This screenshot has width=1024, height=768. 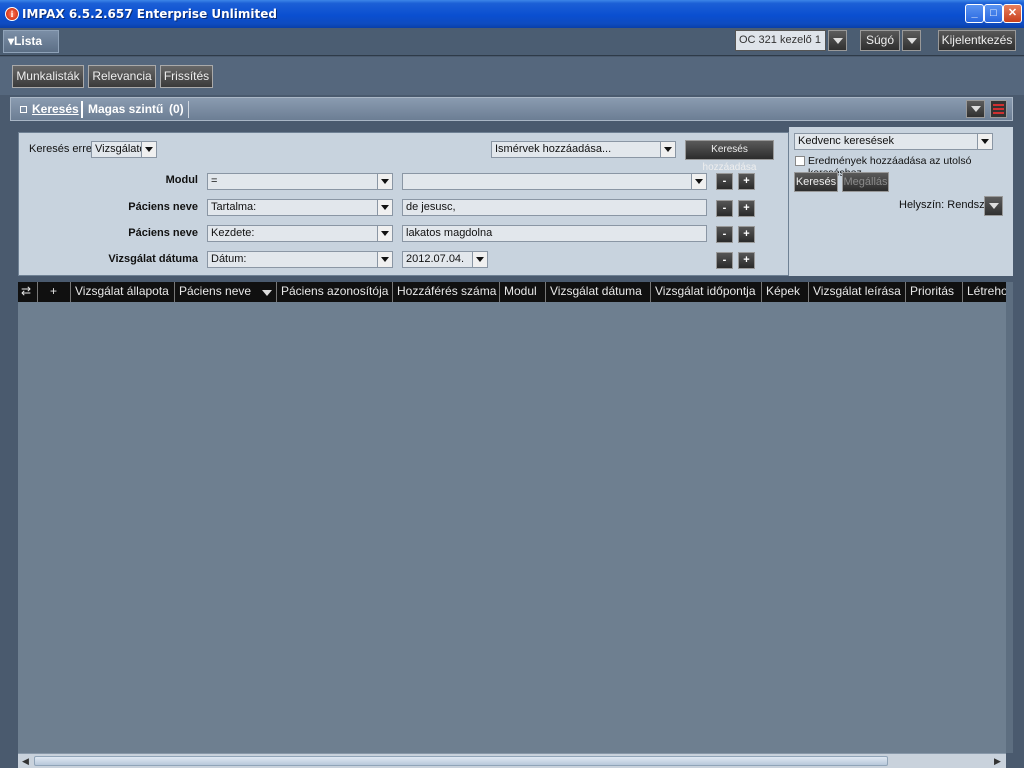 I want to click on sort-desc-icon, so click(x=267, y=292).